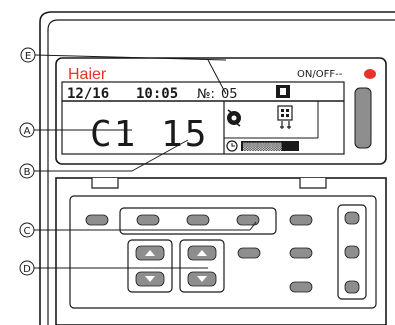 This screenshot has height=325, width=395. Describe the element at coordinates (370, 74) in the screenshot. I see `power-led` at that location.